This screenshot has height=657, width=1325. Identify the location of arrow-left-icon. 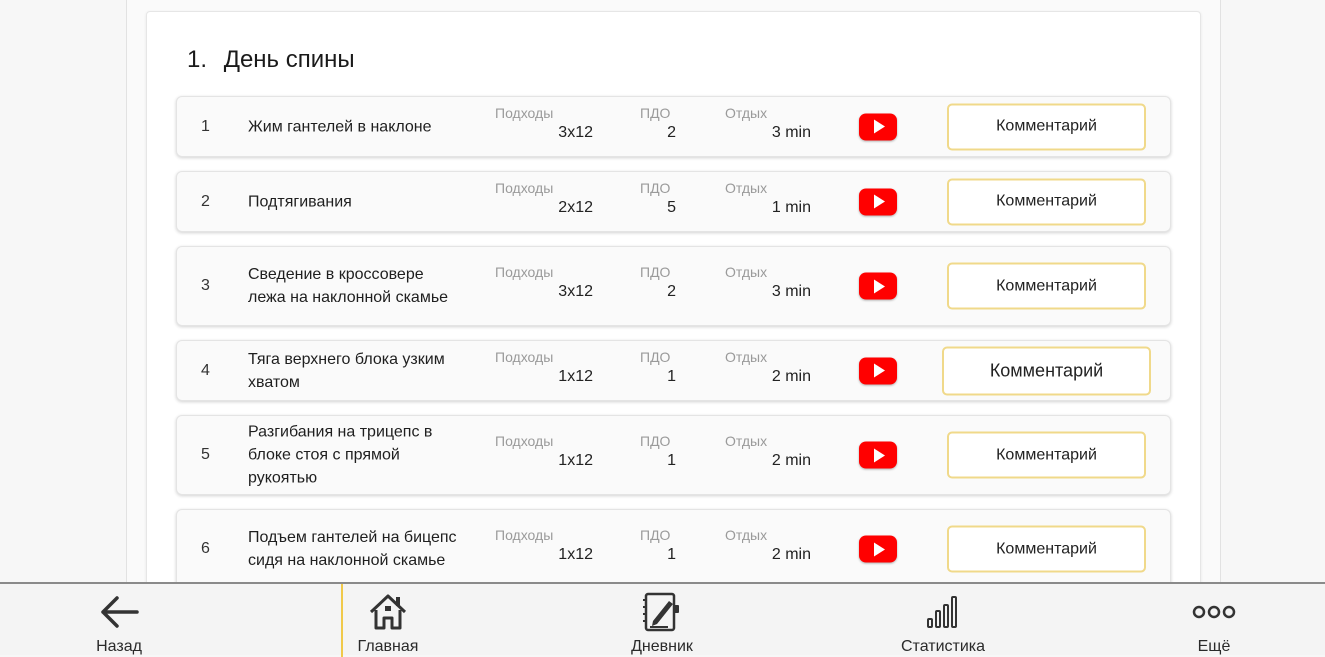
(119, 612).